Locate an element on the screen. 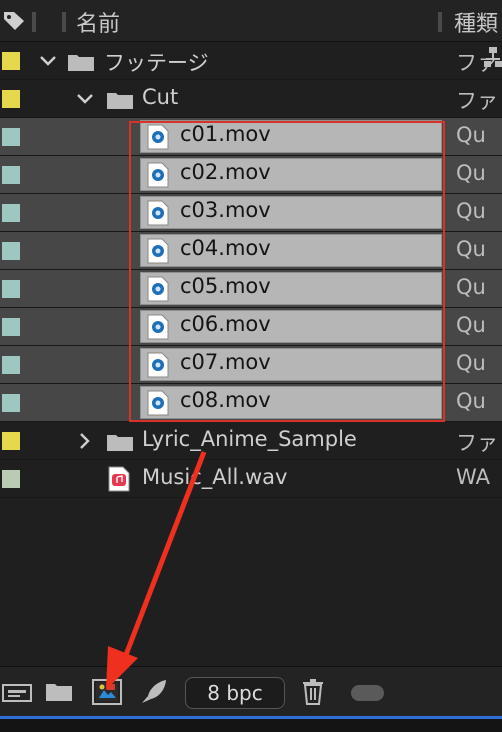  tree-row-audio-file: Music_All.wav WA is located at coordinates (251, 479).